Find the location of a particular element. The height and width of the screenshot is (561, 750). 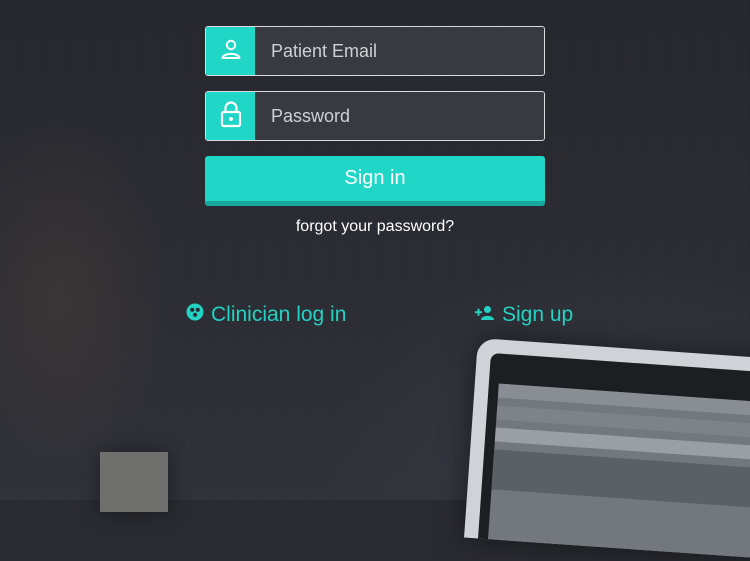

laptop-screen is located at coordinates (614, 456).